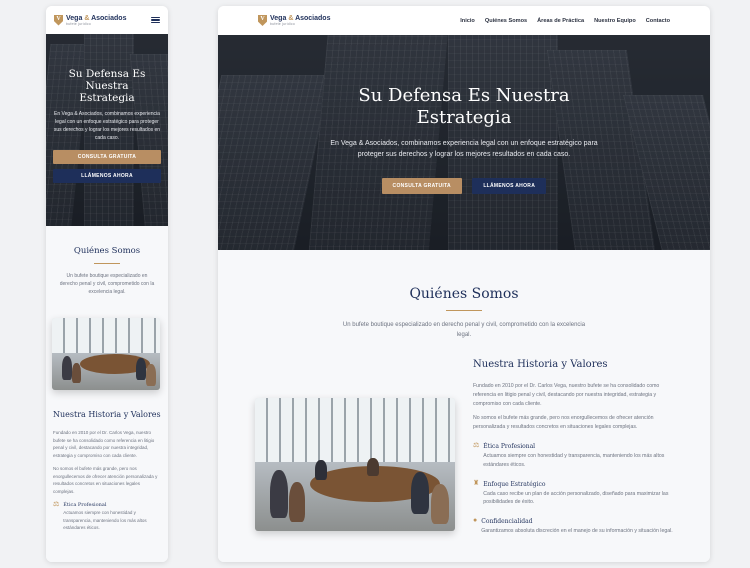  Describe the element at coordinates (506, 21) in the screenshot. I see `nav-link-quienes-somos: Quiénes Somos` at that location.